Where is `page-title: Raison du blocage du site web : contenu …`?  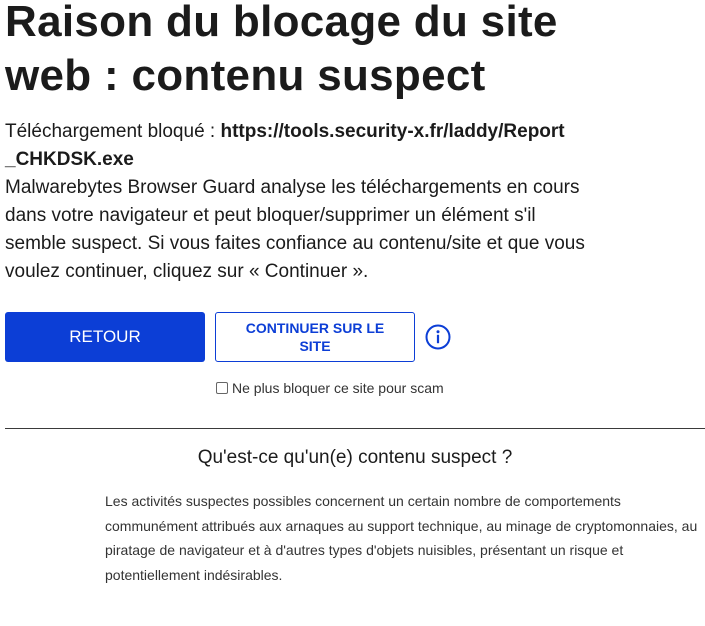
page-title: Raison du blocage du site web : contenu … is located at coordinates (281, 50).